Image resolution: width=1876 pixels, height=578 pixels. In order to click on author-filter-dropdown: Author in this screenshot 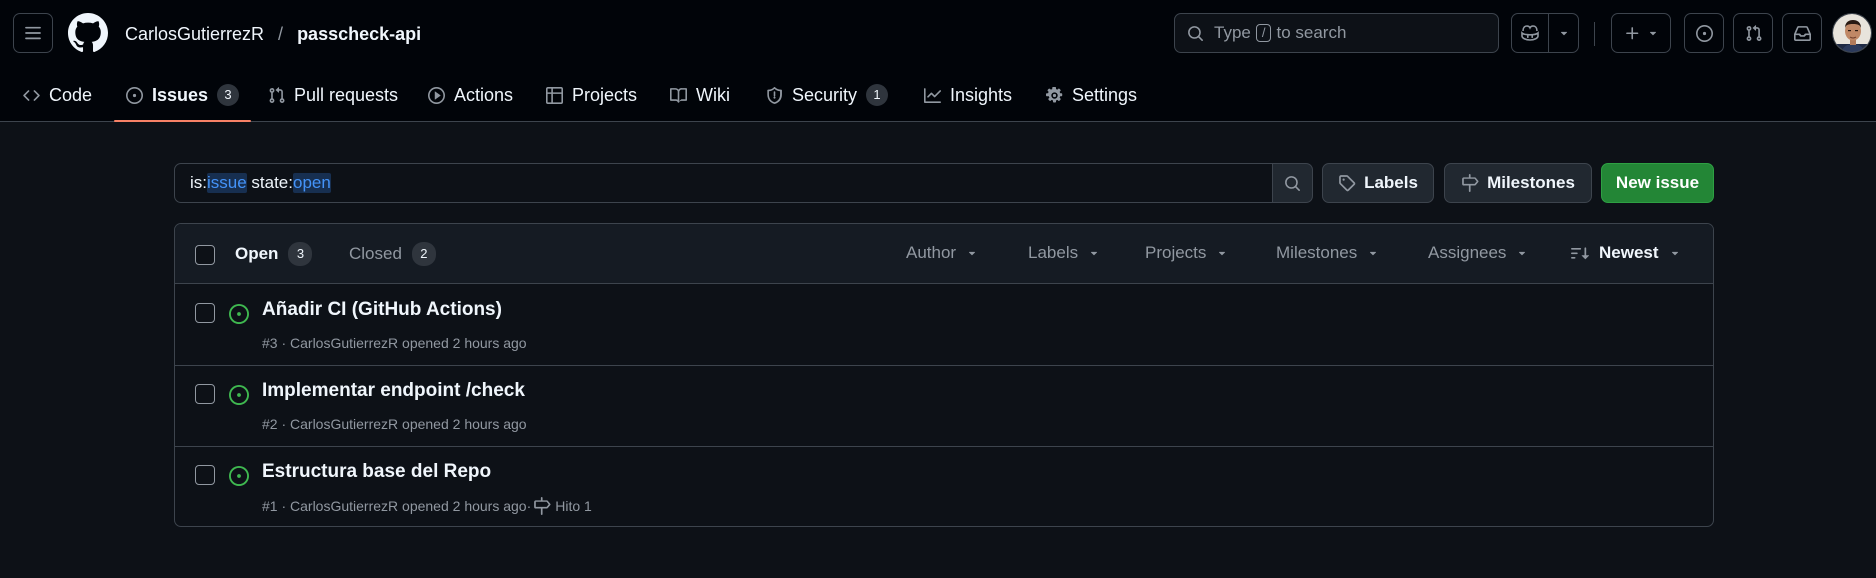, I will do `click(942, 253)`.